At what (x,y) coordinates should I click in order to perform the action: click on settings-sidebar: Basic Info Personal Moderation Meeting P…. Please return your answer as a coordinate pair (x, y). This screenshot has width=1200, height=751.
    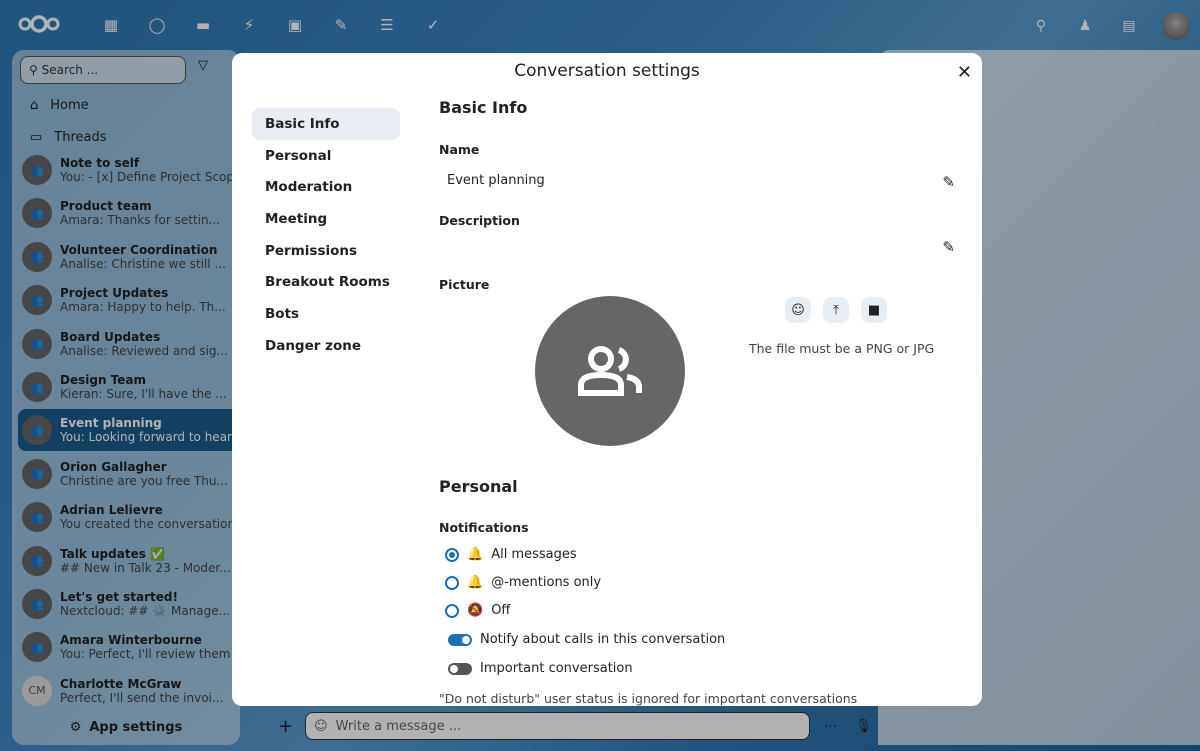
    Looking at the image, I should click on (326, 235).